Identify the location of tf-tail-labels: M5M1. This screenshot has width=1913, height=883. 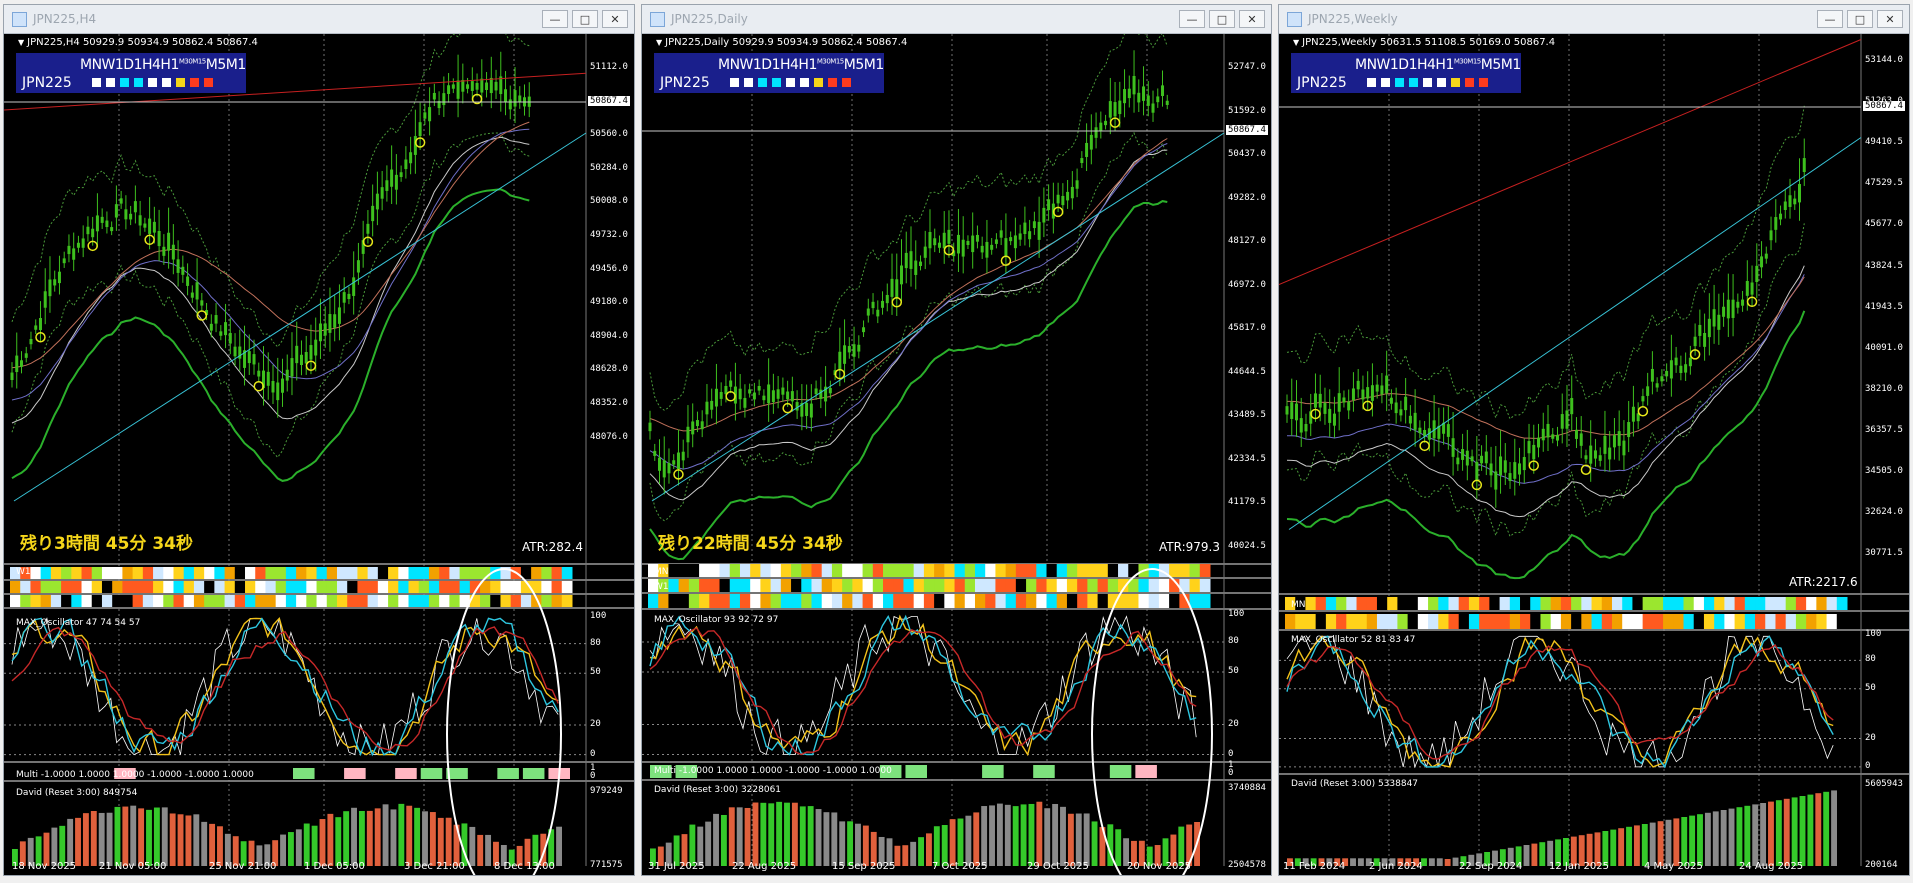
(863, 65).